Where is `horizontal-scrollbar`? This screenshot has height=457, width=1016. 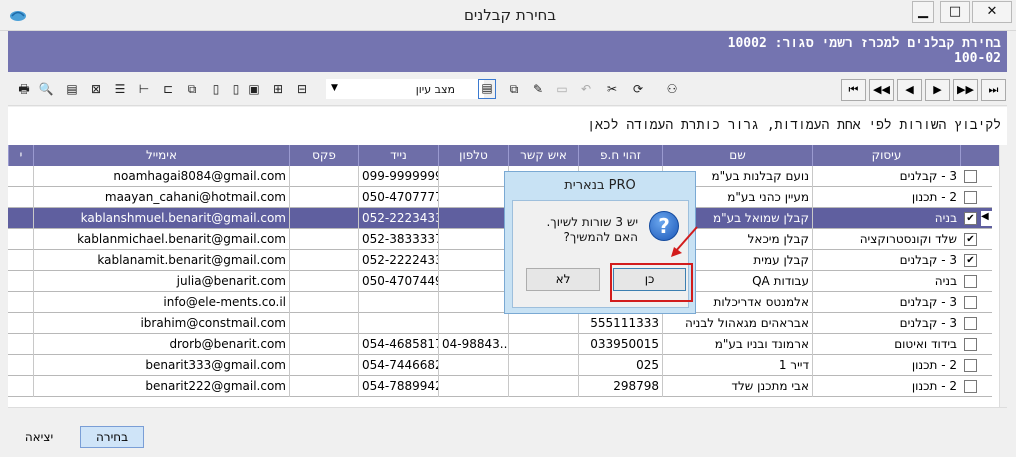 horizontal-scrollbar is located at coordinates (507, 415).